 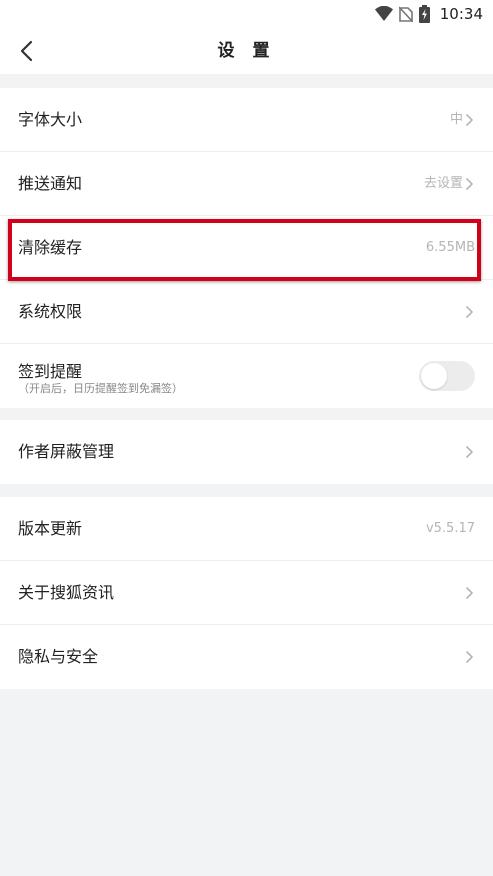 I want to click on setting-label: 作者屏蔽管理, so click(x=66, y=451).